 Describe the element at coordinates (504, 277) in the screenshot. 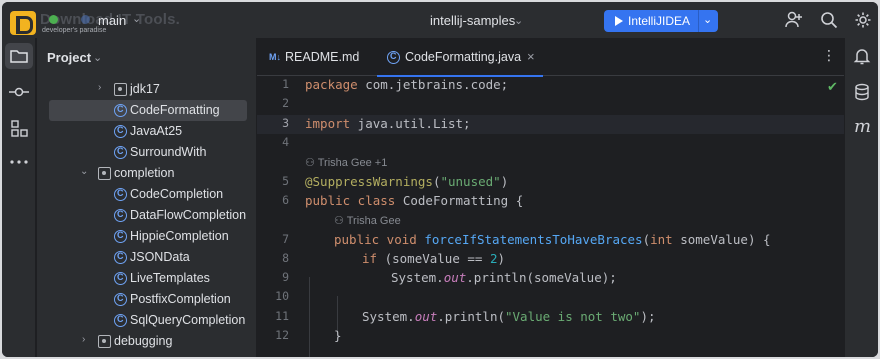

I see `code-text: System.out.println(someValue);` at that location.